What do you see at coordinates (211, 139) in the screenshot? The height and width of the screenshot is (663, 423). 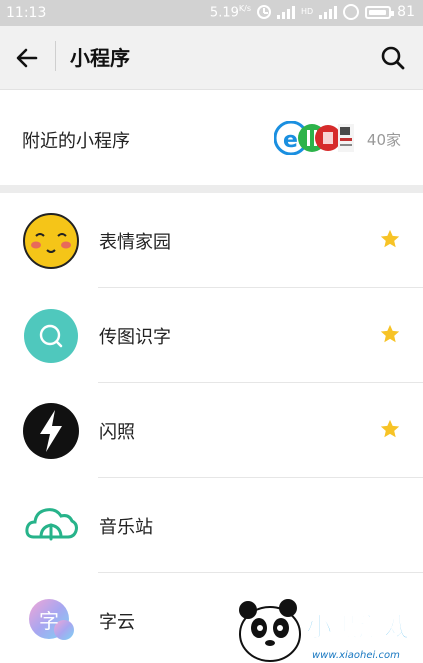 I see `nearby-mini-programs-row: 附近的小程序 e 40家` at bounding box center [211, 139].